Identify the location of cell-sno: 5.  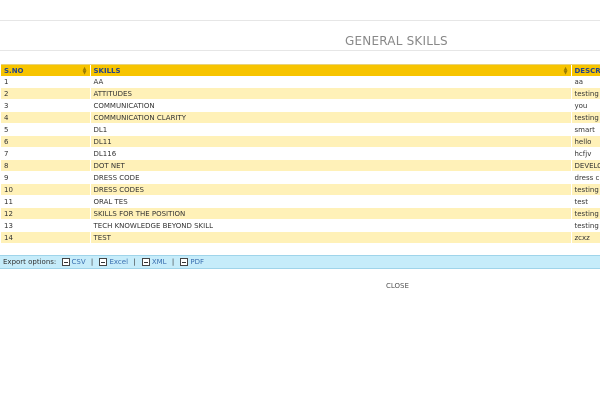
(46, 129).